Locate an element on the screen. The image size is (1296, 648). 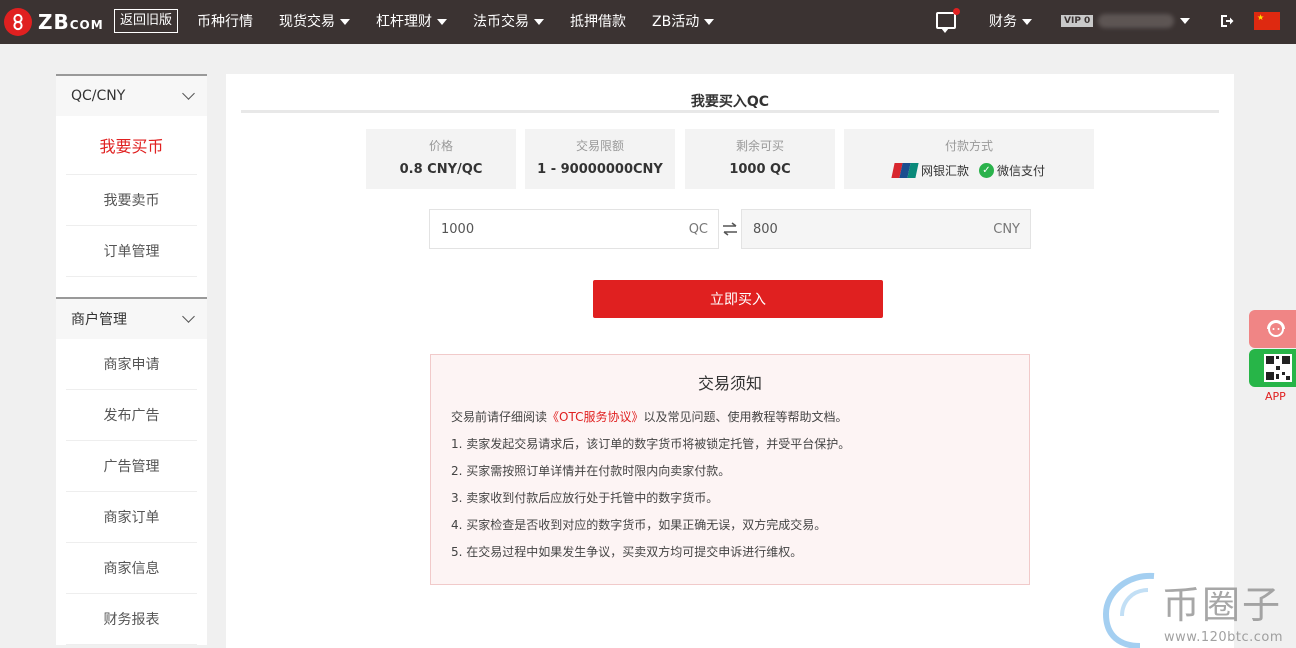
watermark-url: www.120btc.com is located at coordinates (1224, 637).